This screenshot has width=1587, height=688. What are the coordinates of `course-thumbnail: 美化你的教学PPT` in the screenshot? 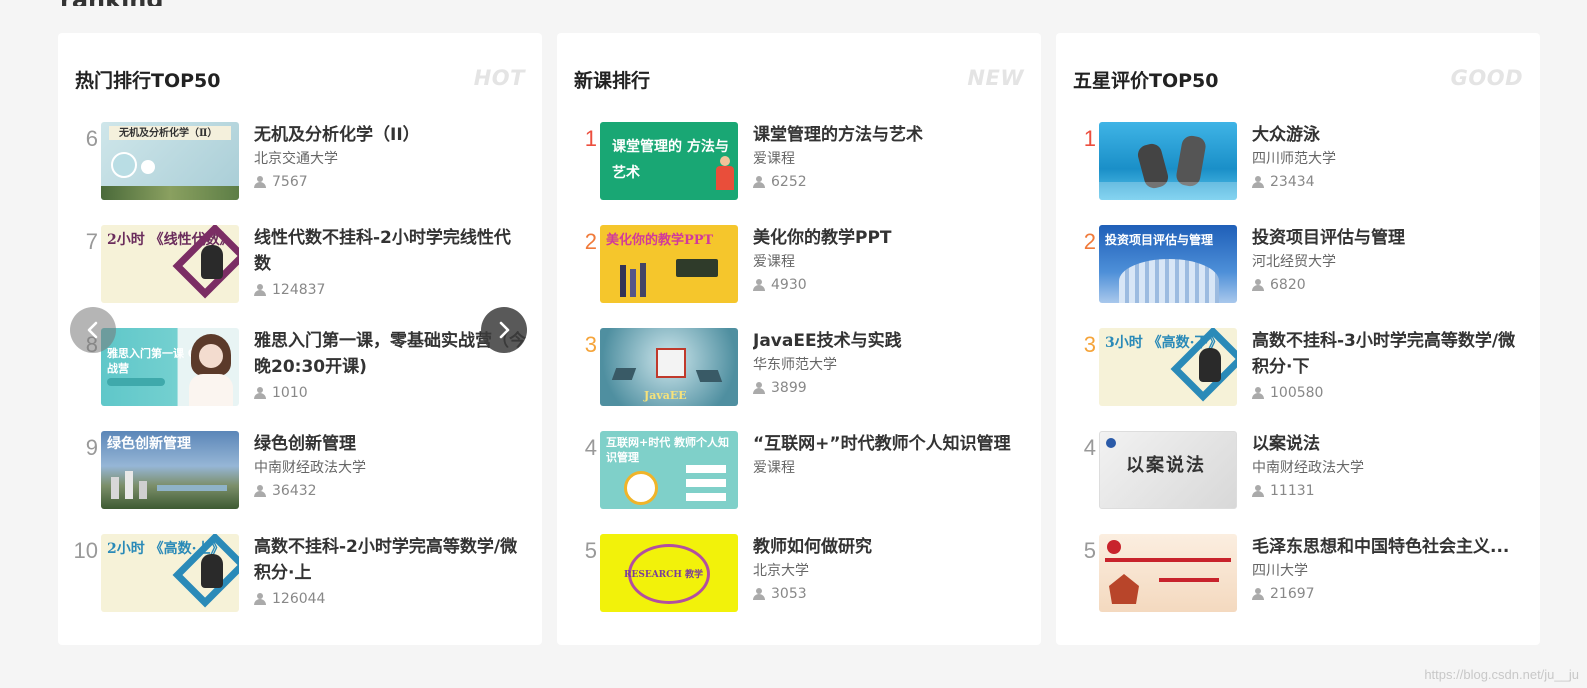 It's located at (669, 264).